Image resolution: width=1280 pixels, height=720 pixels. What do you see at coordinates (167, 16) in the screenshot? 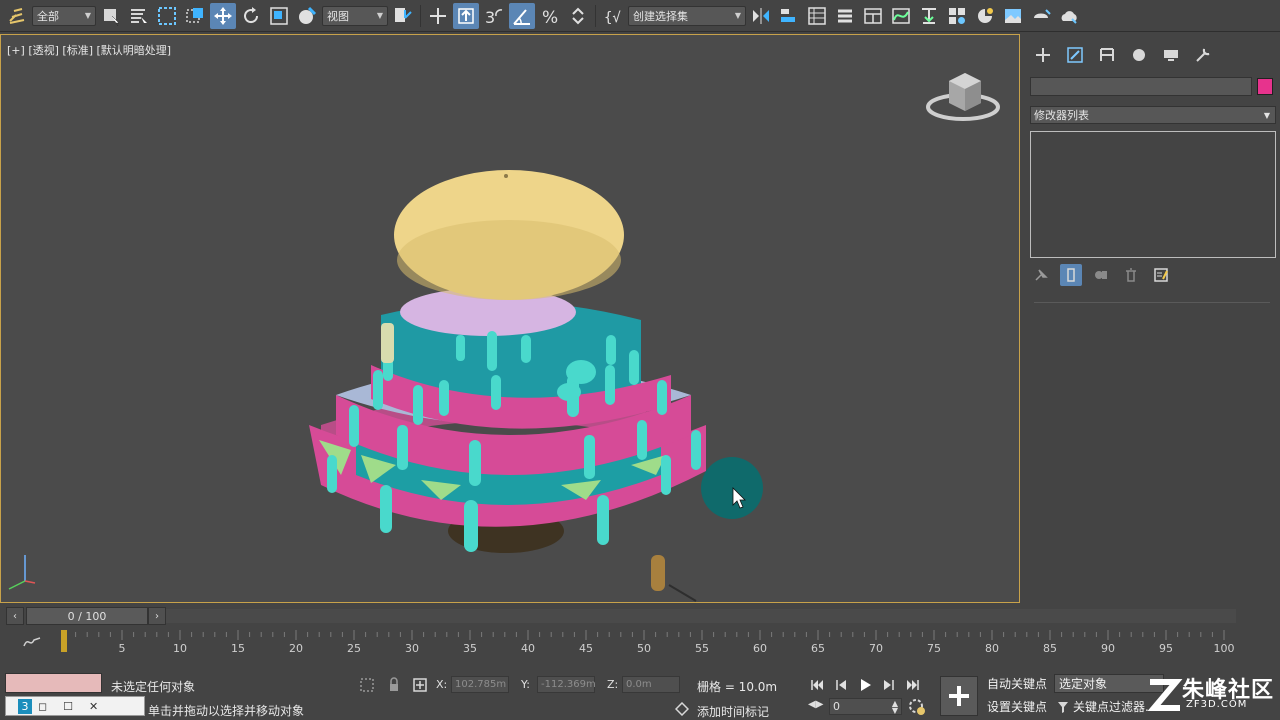
I see `rect-selection-region-icon` at bounding box center [167, 16].